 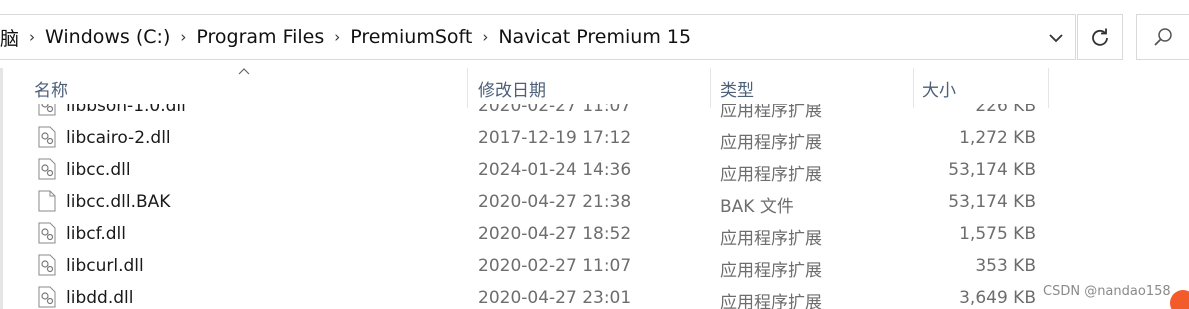 What do you see at coordinates (594, 37) in the screenshot?
I see `breadcrumb-item-navicat: Navicat Premium 15` at bounding box center [594, 37].